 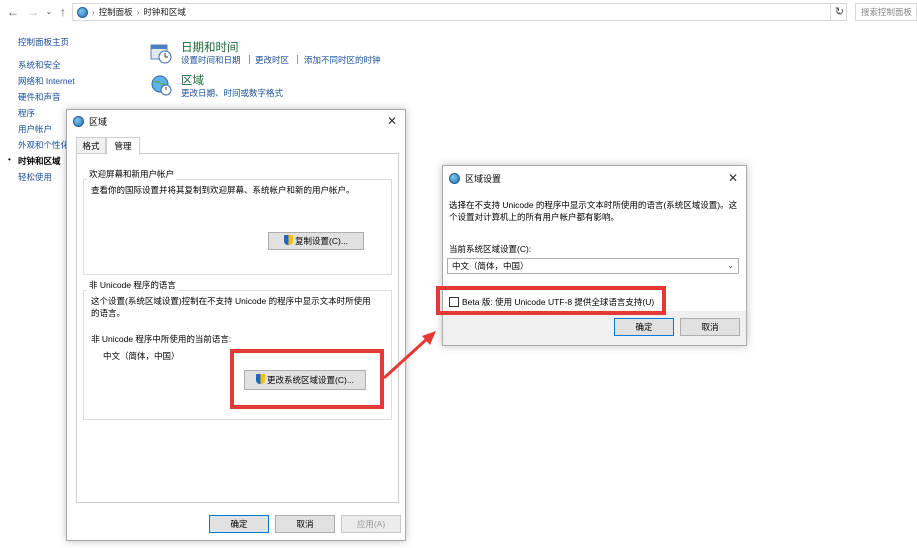 What do you see at coordinates (13, 12) in the screenshot?
I see `back-arrow-icon: ←` at bounding box center [13, 12].